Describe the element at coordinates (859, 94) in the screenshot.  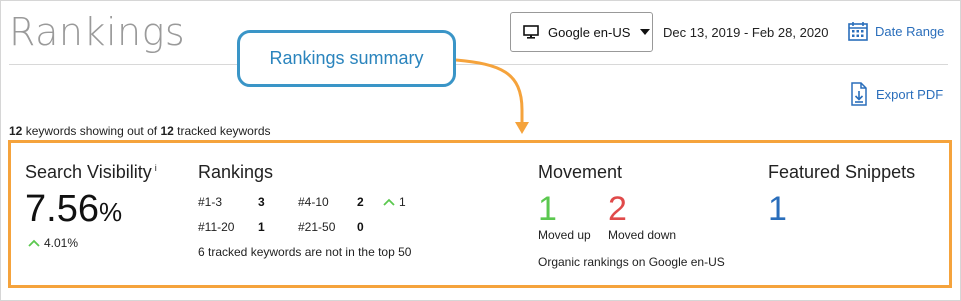
I see `file-download-icon` at that location.